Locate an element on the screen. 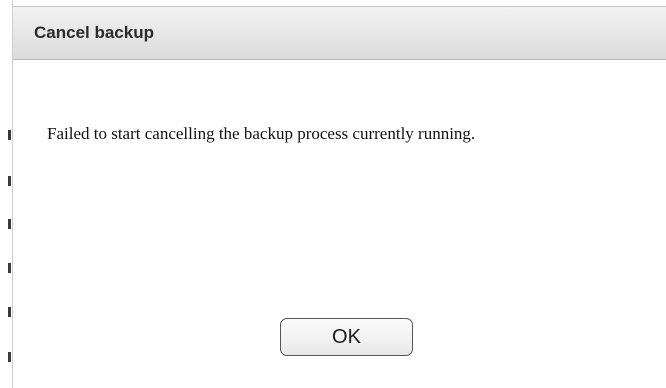  ok-button-label: OK is located at coordinates (346, 336).